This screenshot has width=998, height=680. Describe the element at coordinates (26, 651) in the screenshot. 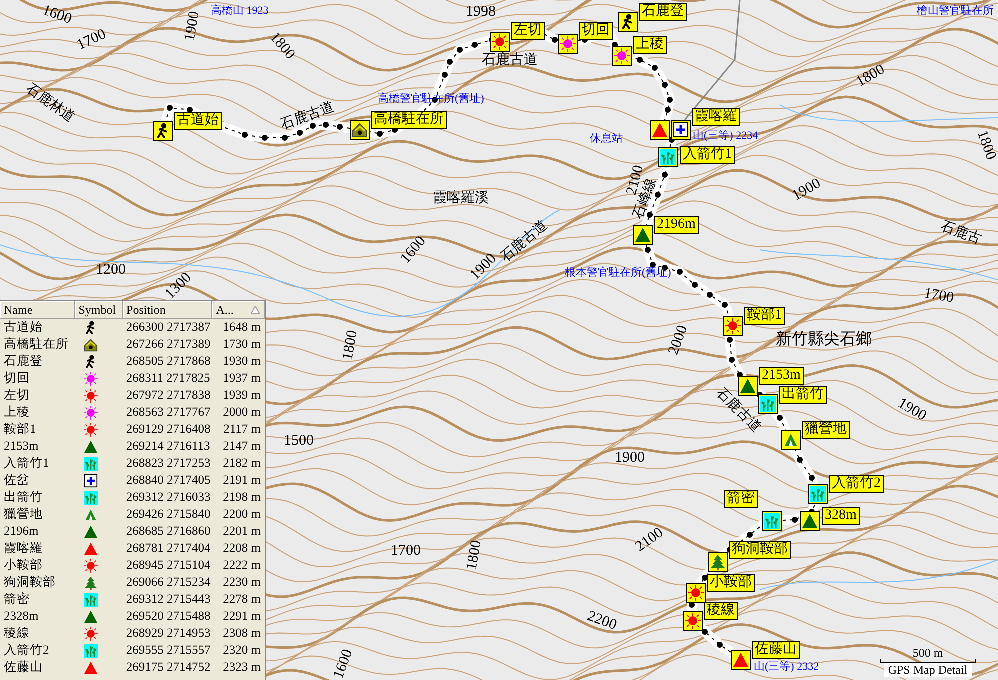

I see `table-cell-text: 入箭竹2` at that location.